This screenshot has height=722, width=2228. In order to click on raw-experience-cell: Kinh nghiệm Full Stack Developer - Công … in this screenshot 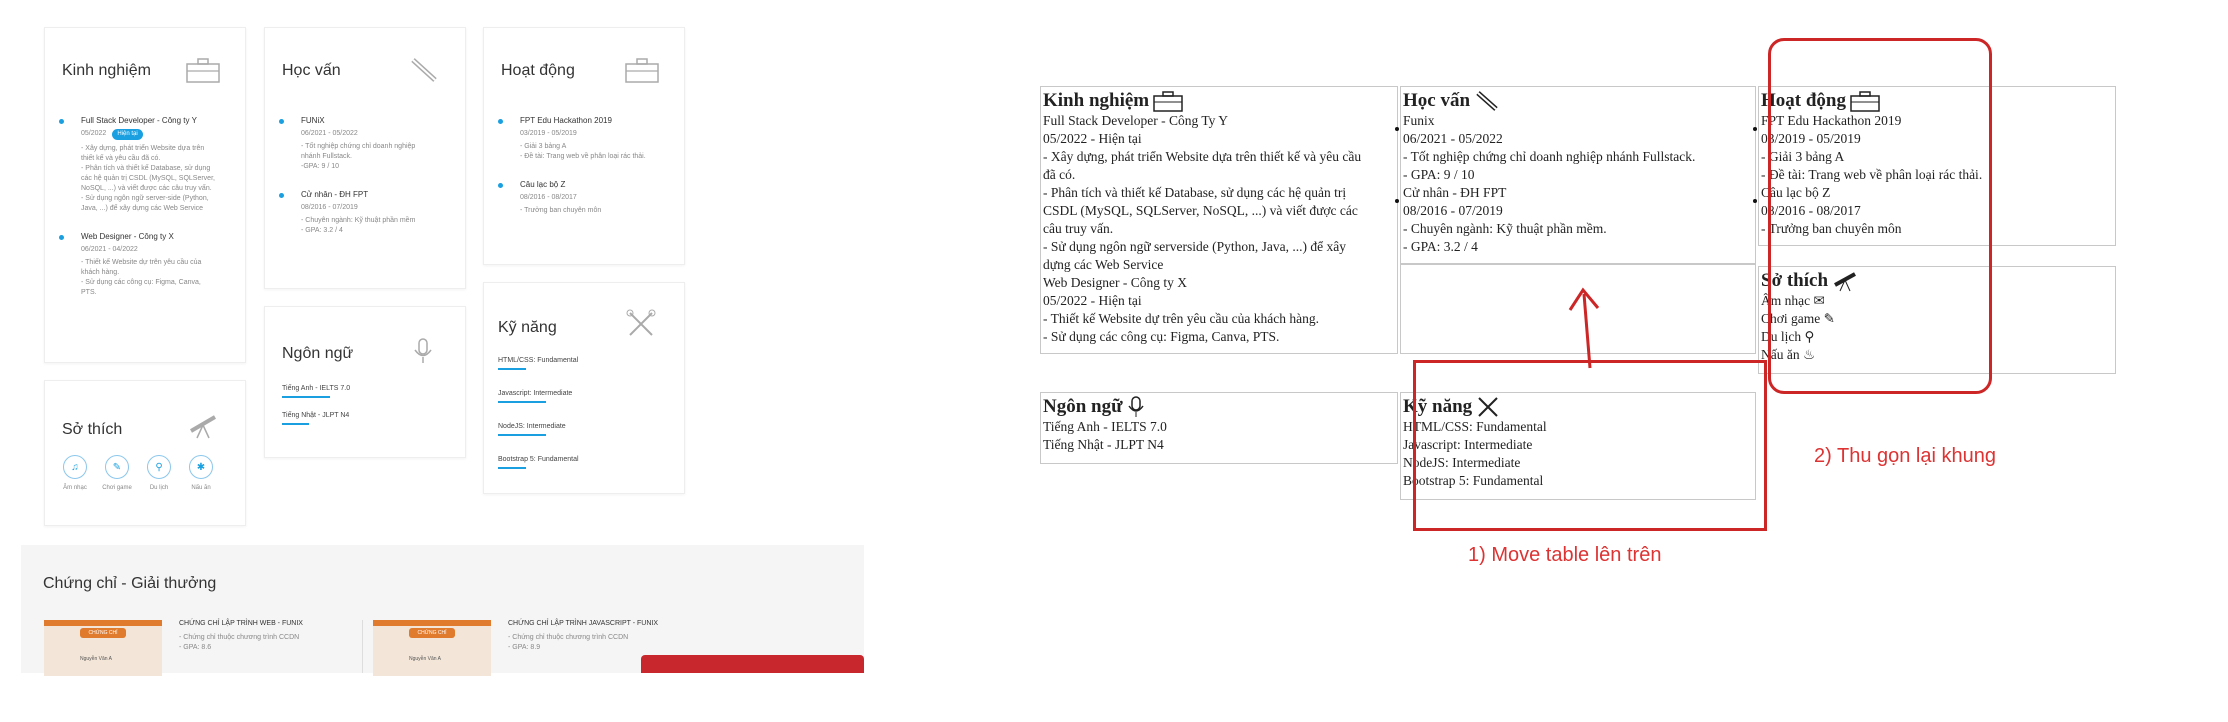, I will do `click(1219, 220)`.